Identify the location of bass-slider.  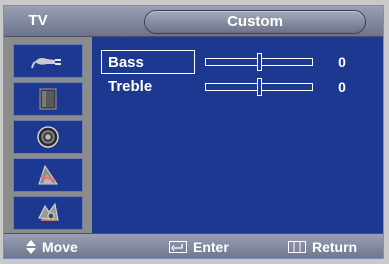
(259, 62).